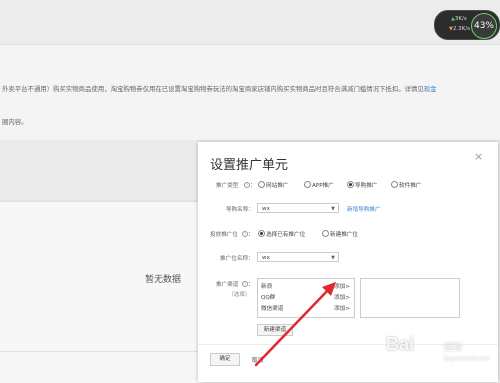 The image size is (500, 383). Describe the element at coordinates (261, 233) in the screenshot. I see `radio-existing-placement` at that location.